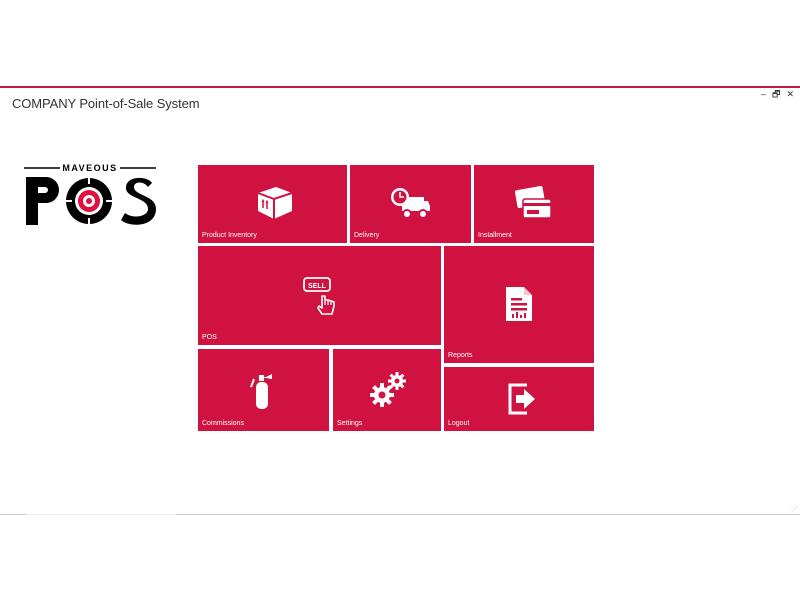 The width and height of the screenshot is (800, 600). I want to click on sell-button-icon: SELL, so click(319, 296).